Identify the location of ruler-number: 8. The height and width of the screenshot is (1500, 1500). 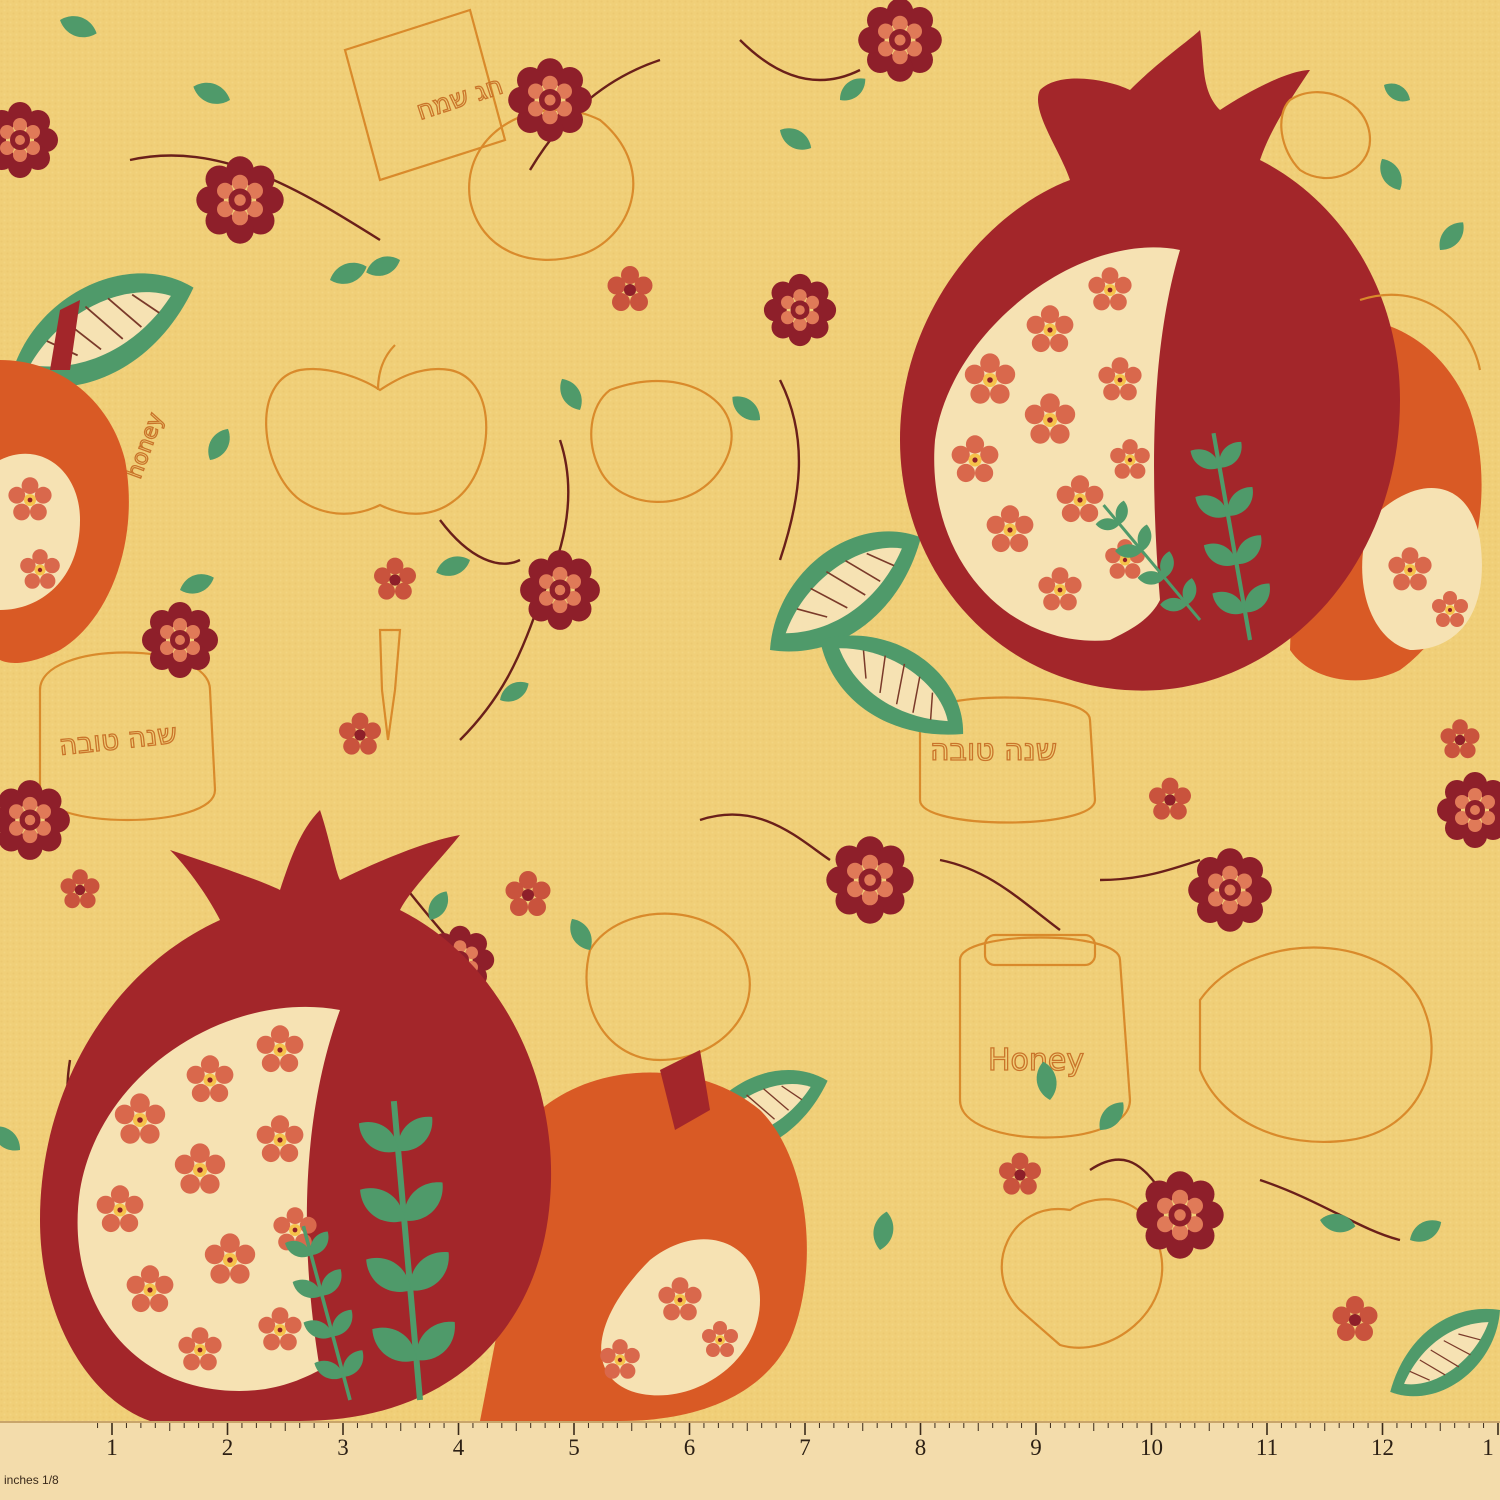
(920, 1447).